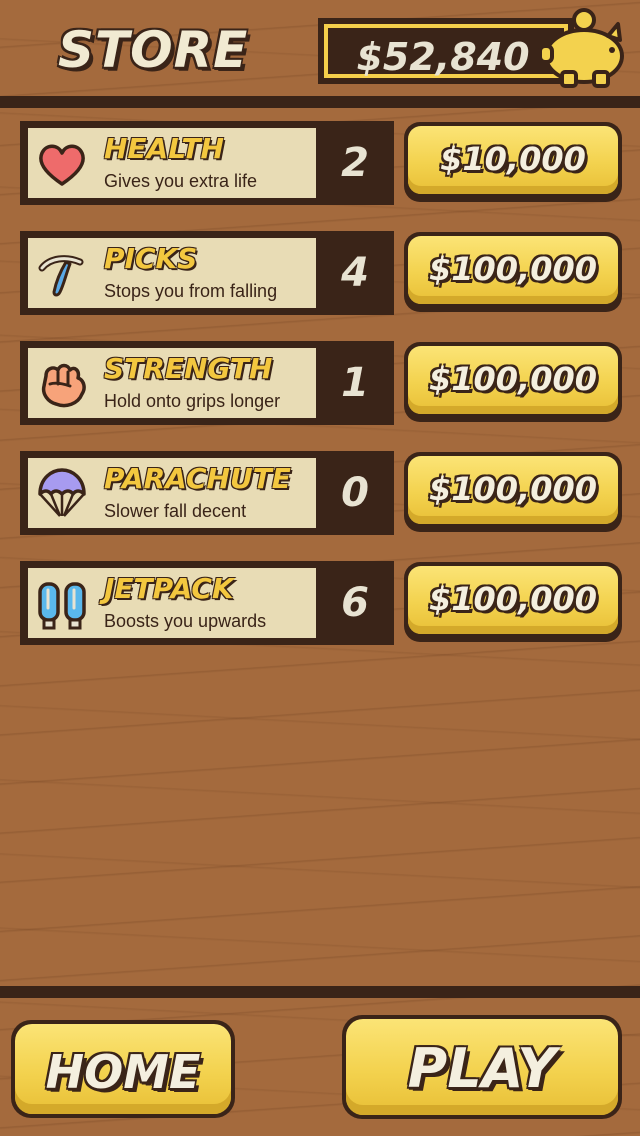  What do you see at coordinates (169, 588) in the screenshot?
I see `item-name: JETPACK` at bounding box center [169, 588].